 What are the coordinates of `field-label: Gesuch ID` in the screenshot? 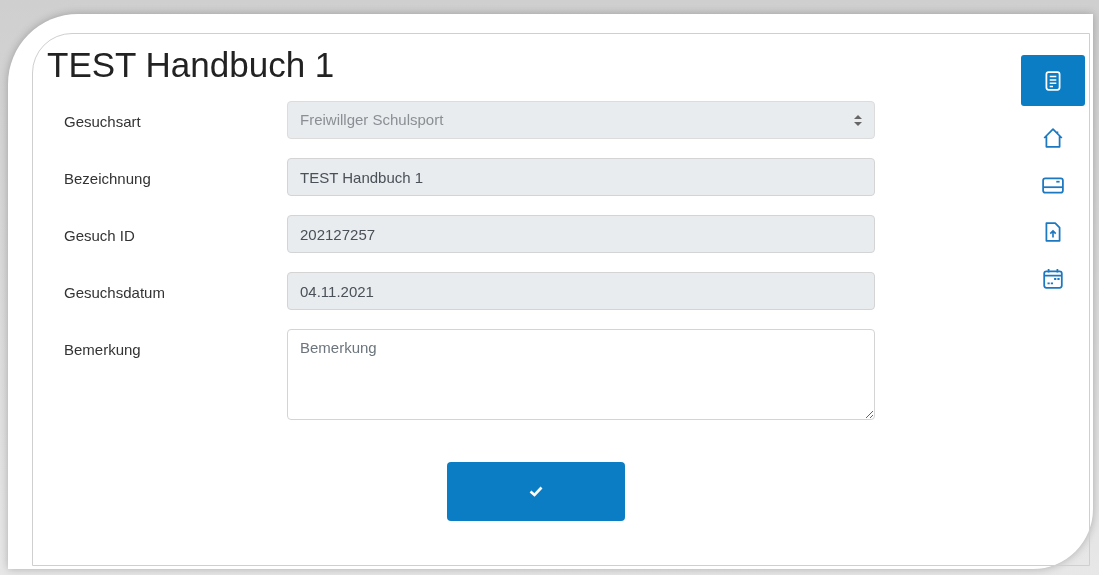 It's located at (99, 236).